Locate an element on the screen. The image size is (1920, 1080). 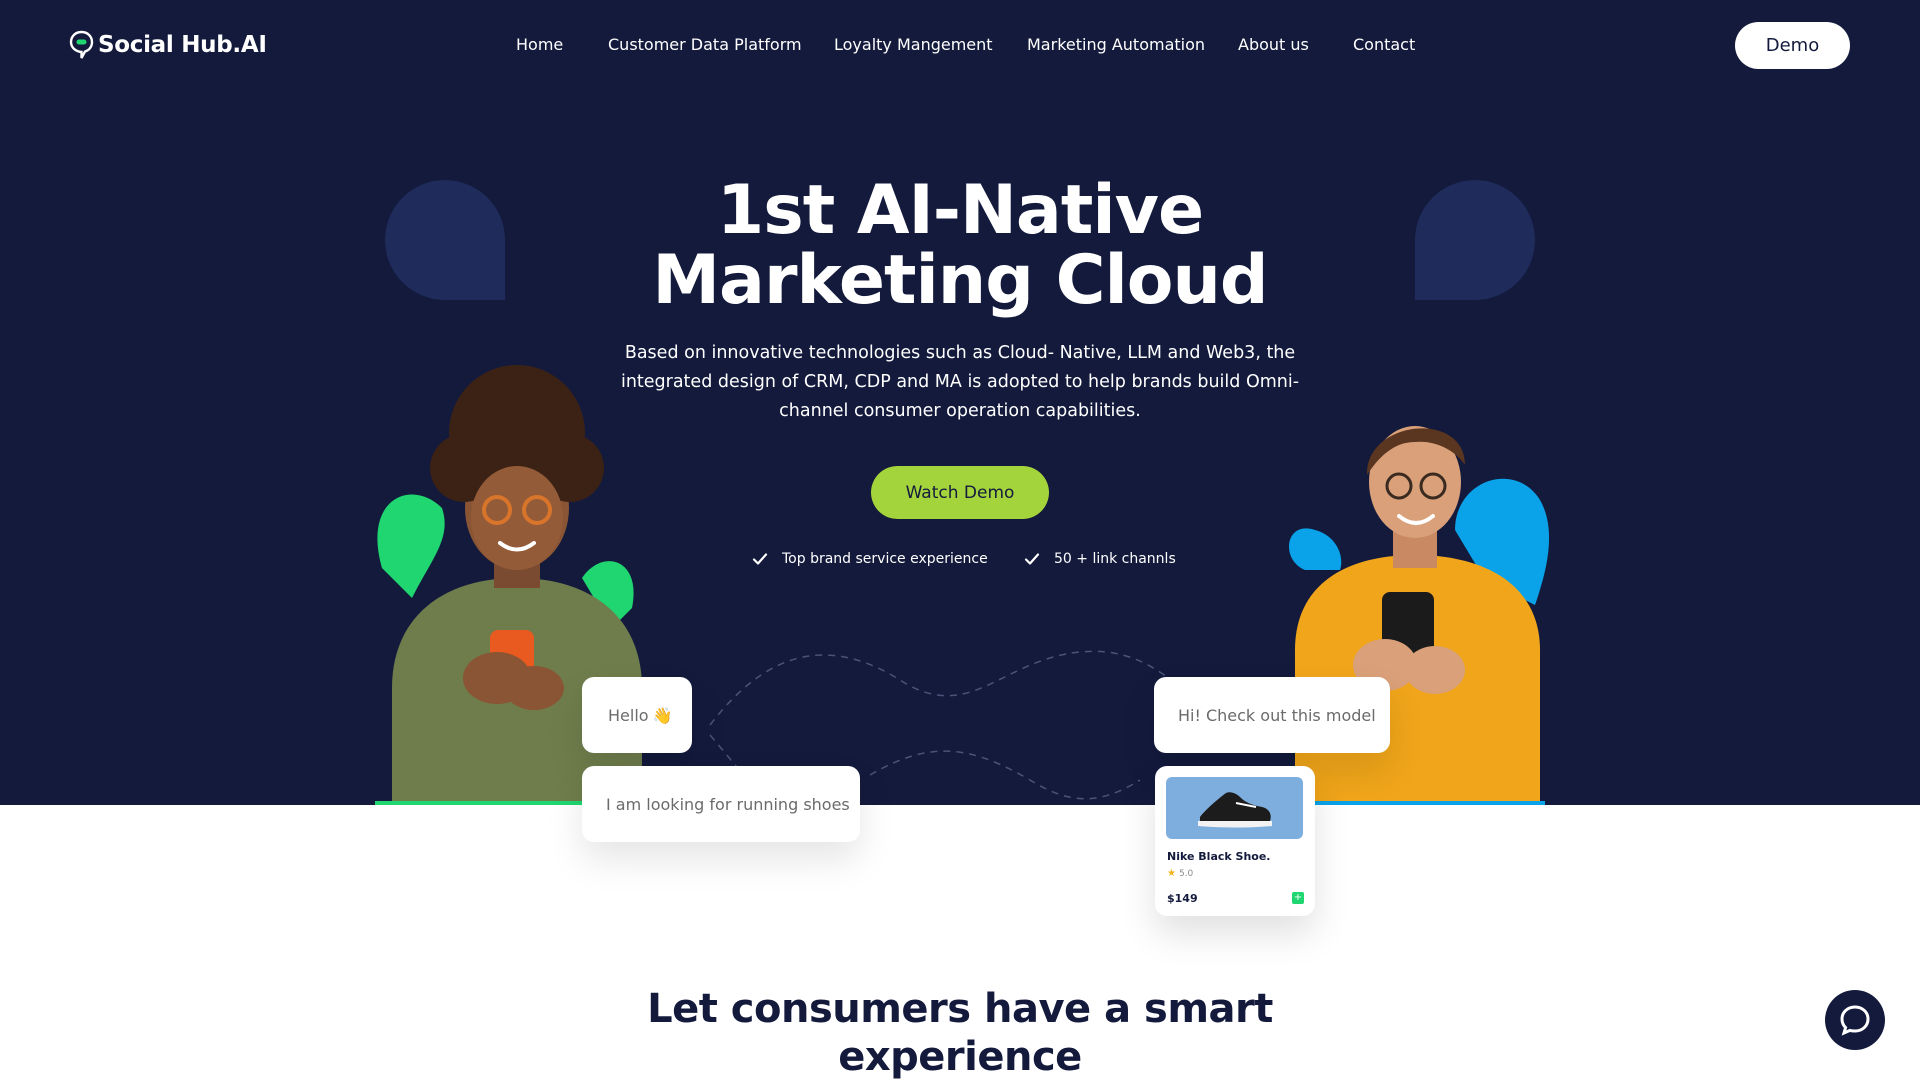
feature-link-channels: 50 + link channls is located at coordinates (1100, 559).